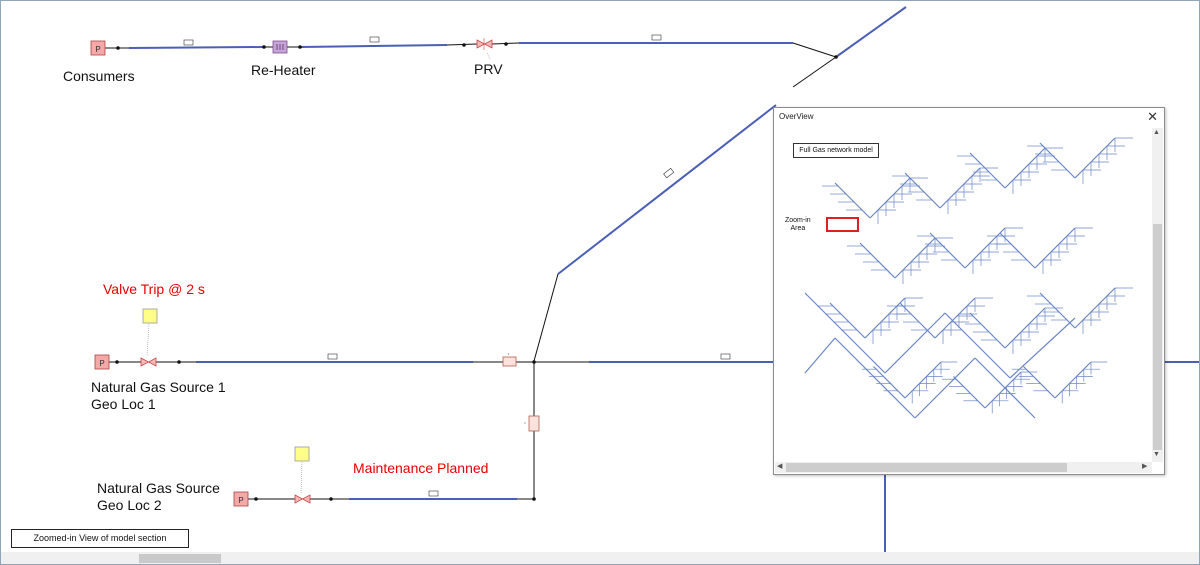 This screenshot has width=1200, height=565. I want to click on prv-valve-icon, so click(484, 44).